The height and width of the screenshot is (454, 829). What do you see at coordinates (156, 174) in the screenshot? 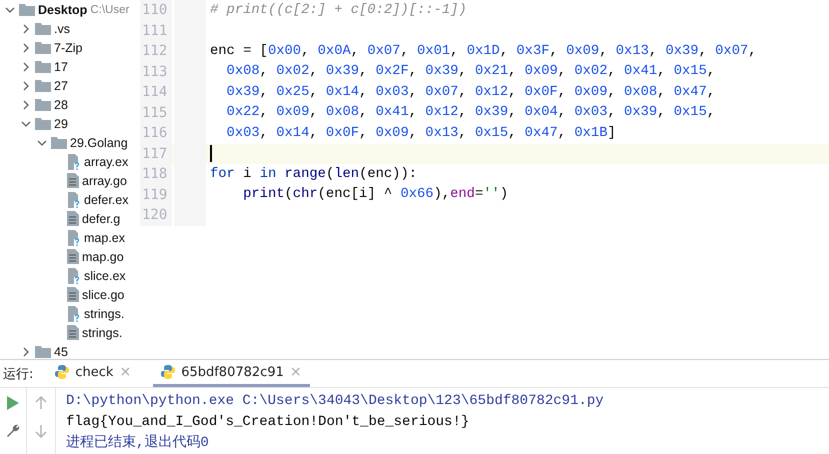
I see `line-number: 118` at bounding box center [156, 174].